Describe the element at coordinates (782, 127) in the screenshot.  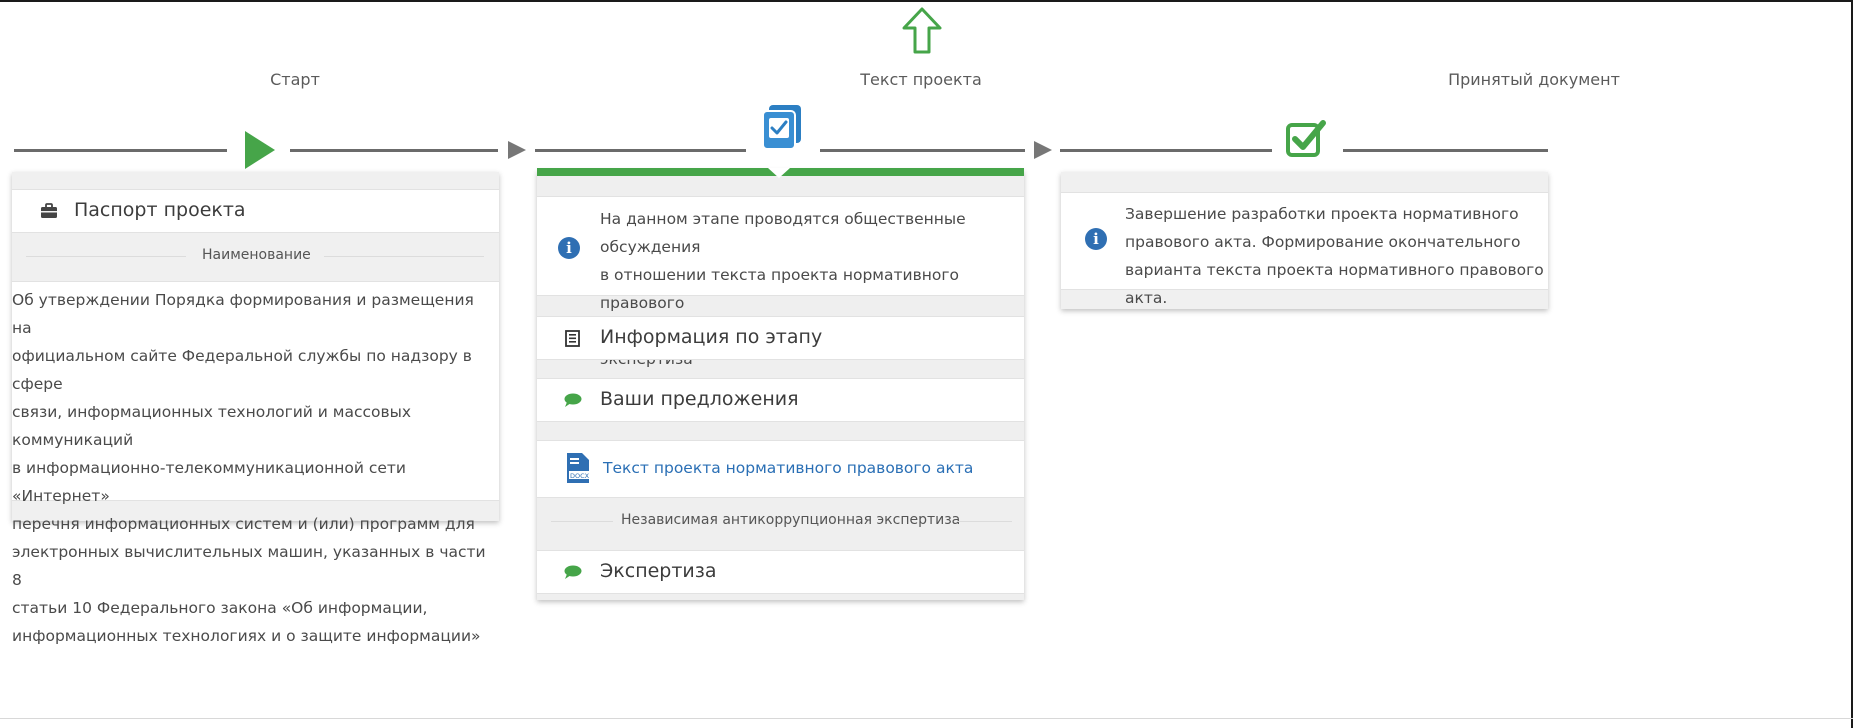
I see `document-check-icon` at that location.